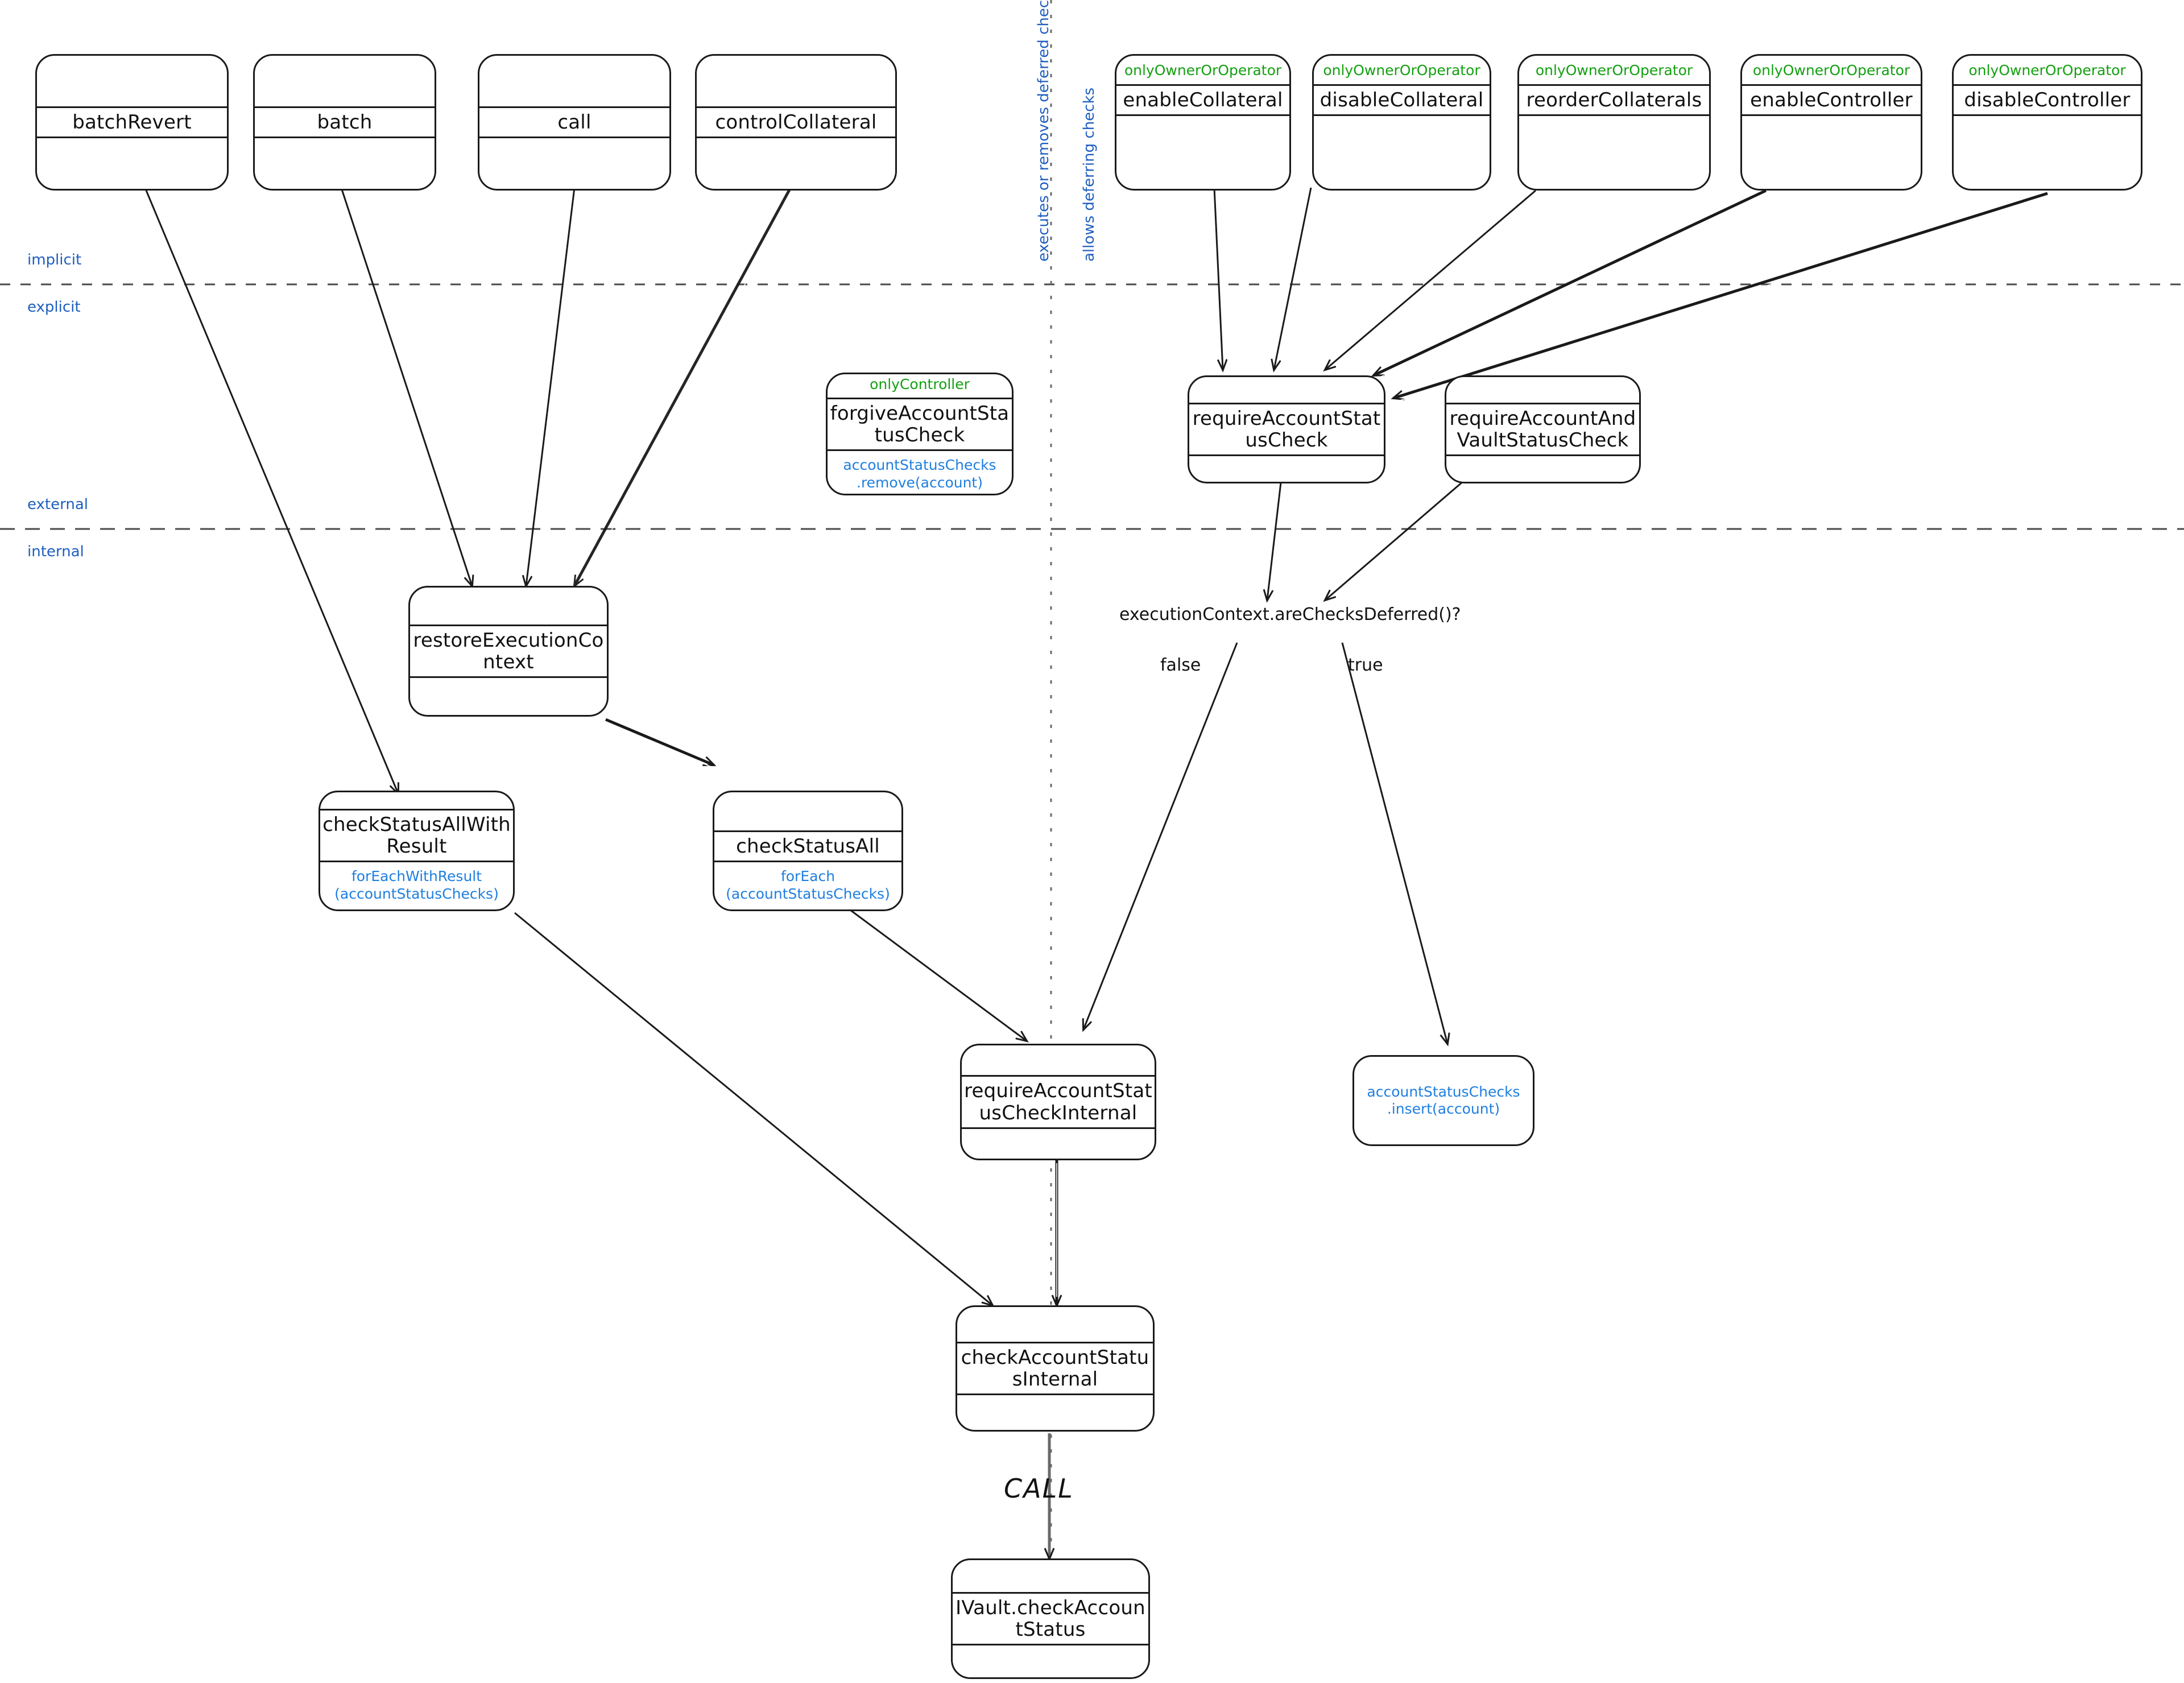 This screenshot has height=1683, width=2184. I want to click on node-batch-spacer-bottom, so click(345, 163).